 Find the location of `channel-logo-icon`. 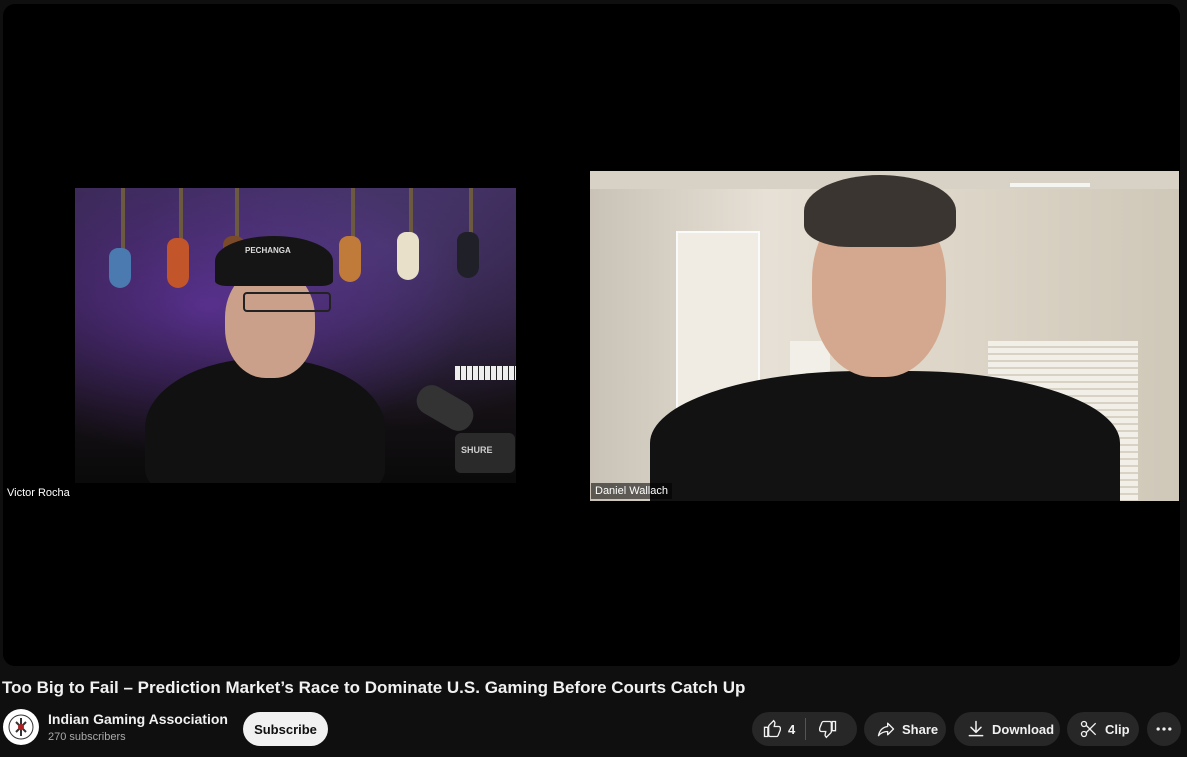

channel-logo-icon is located at coordinates (21, 727).